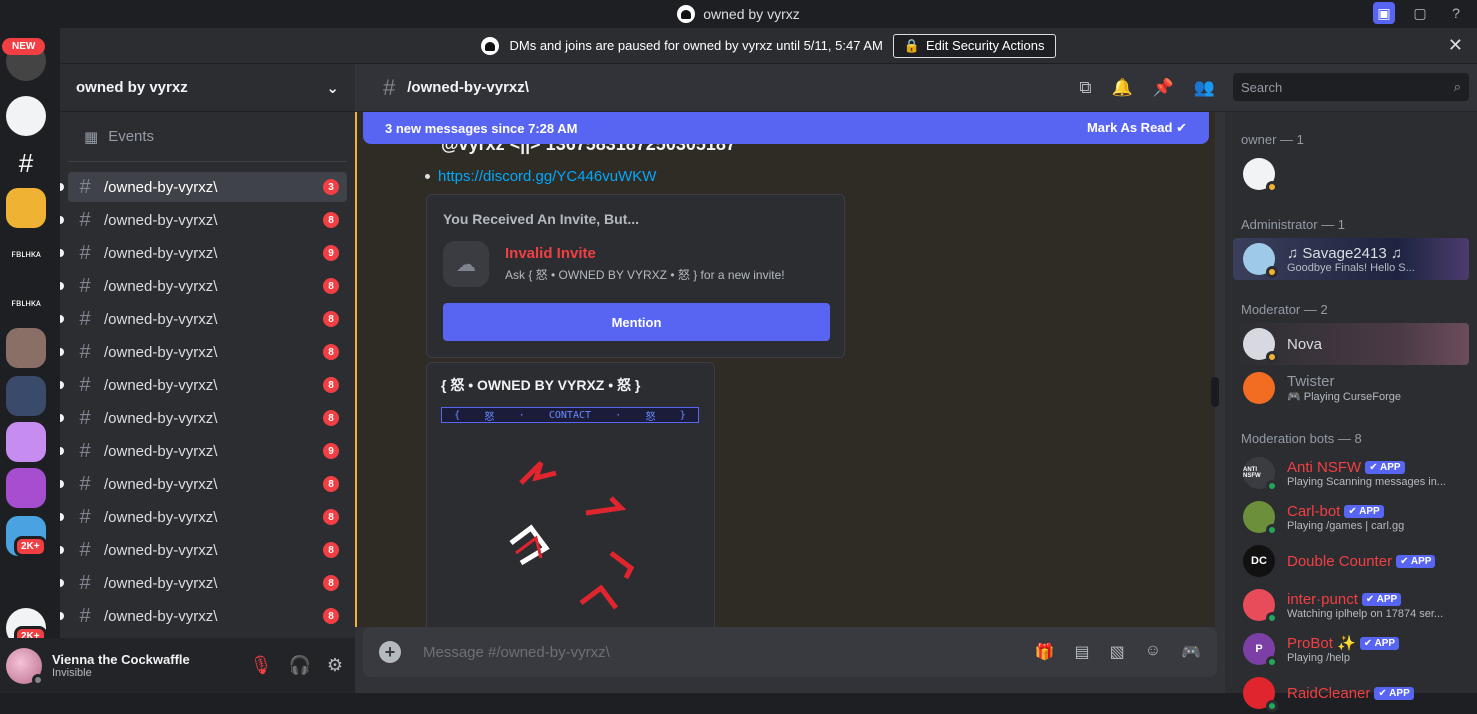  What do you see at coordinates (1085, 88) in the screenshot?
I see `threads-icon: ⧉` at bounding box center [1085, 88].